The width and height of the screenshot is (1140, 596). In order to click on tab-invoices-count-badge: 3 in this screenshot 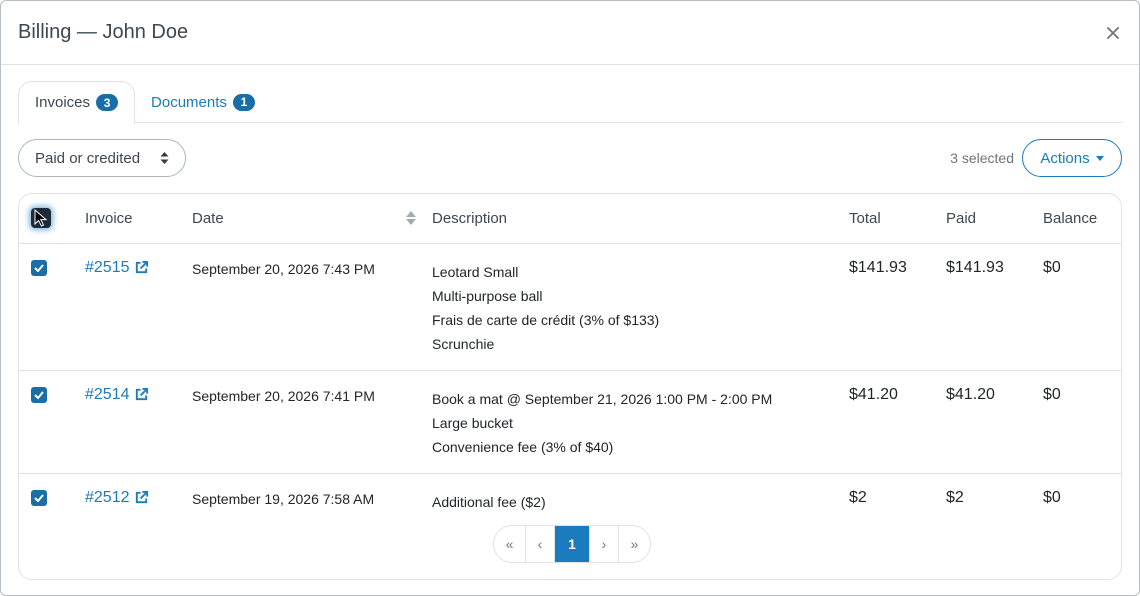, I will do `click(107, 102)`.